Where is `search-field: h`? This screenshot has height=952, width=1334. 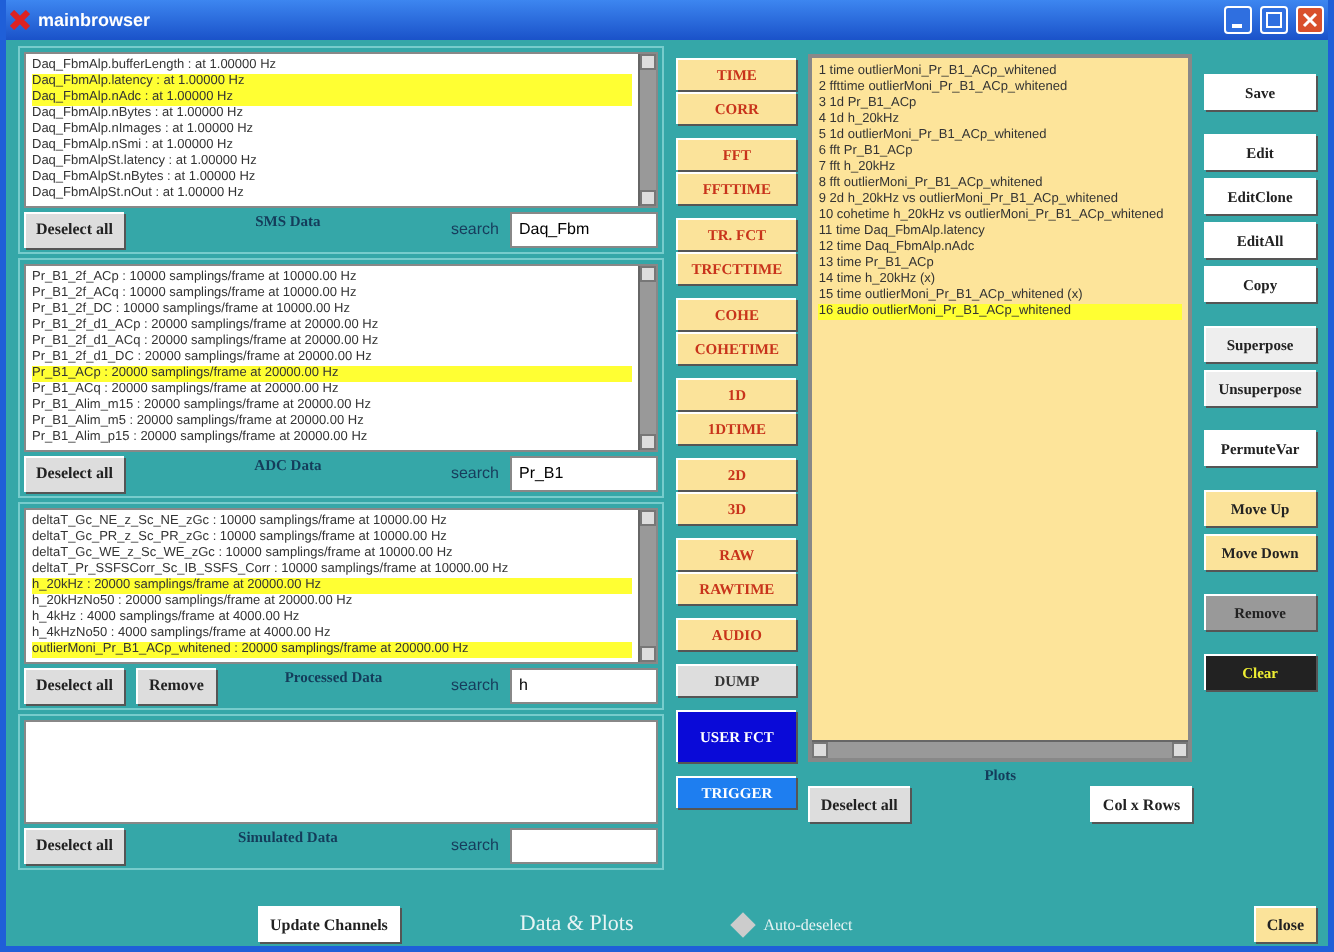 search-field: h is located at coordinates (584, 685).